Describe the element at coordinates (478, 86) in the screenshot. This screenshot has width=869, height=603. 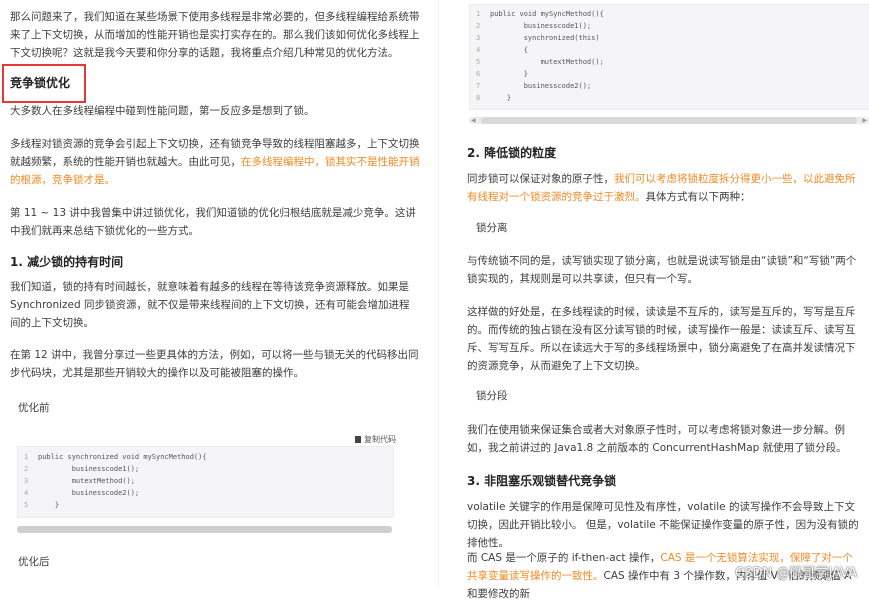
I see `line-number: 7` at that location.